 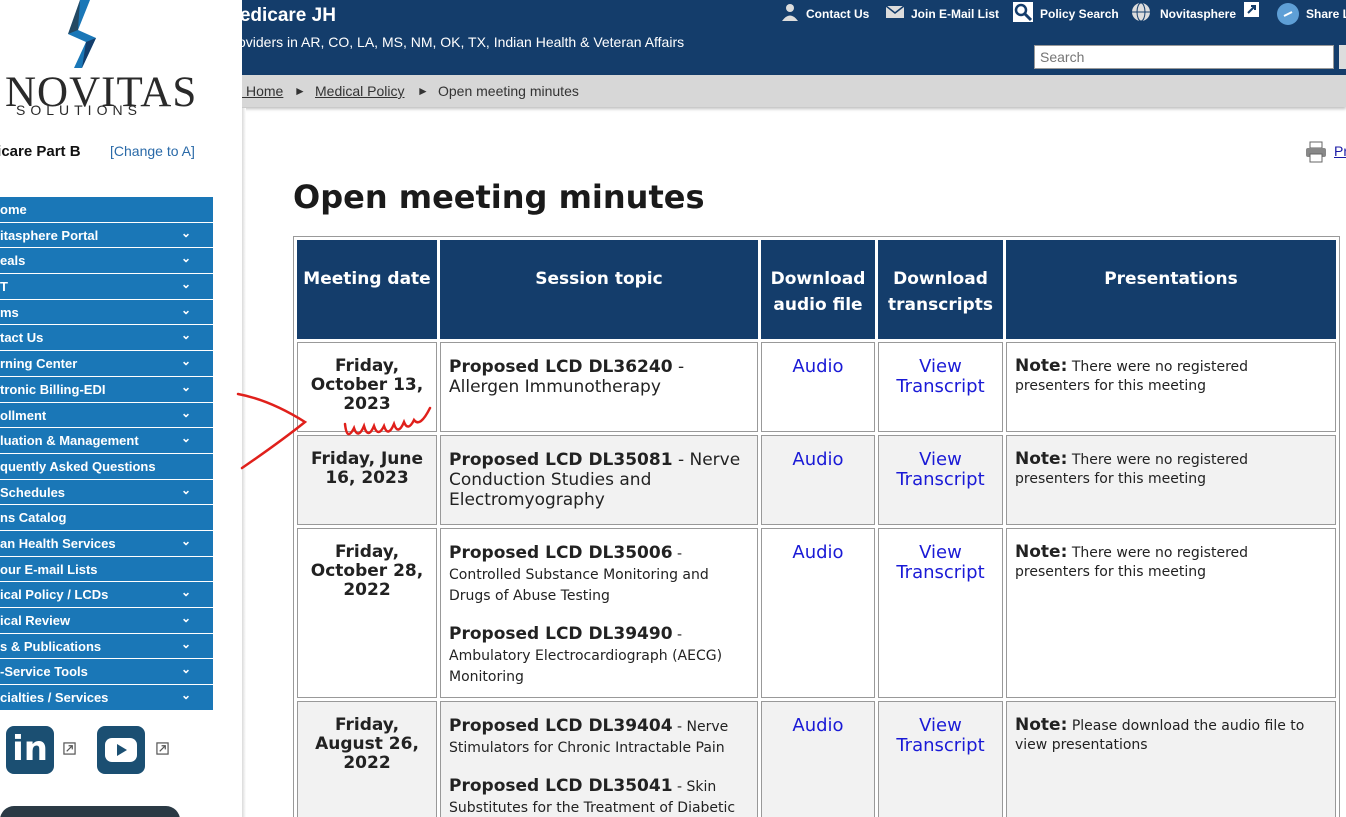 I want to click on sidebar-item: tronic Billing-EDI ⌄, so click(x=106, y=389).